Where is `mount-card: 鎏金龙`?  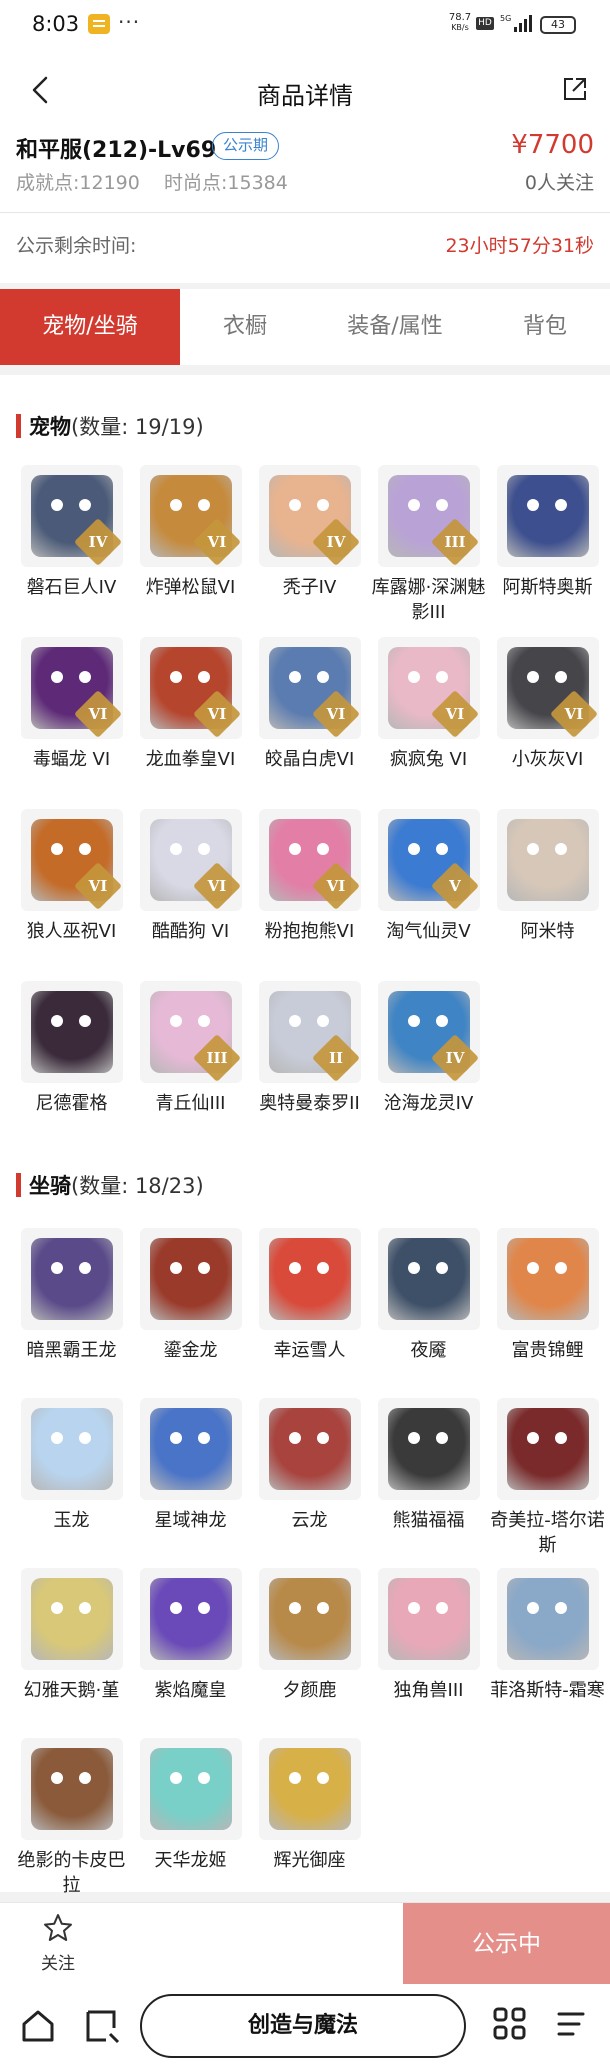 mount-card: 鎏金龙 is located at coordinates (190, 1295).